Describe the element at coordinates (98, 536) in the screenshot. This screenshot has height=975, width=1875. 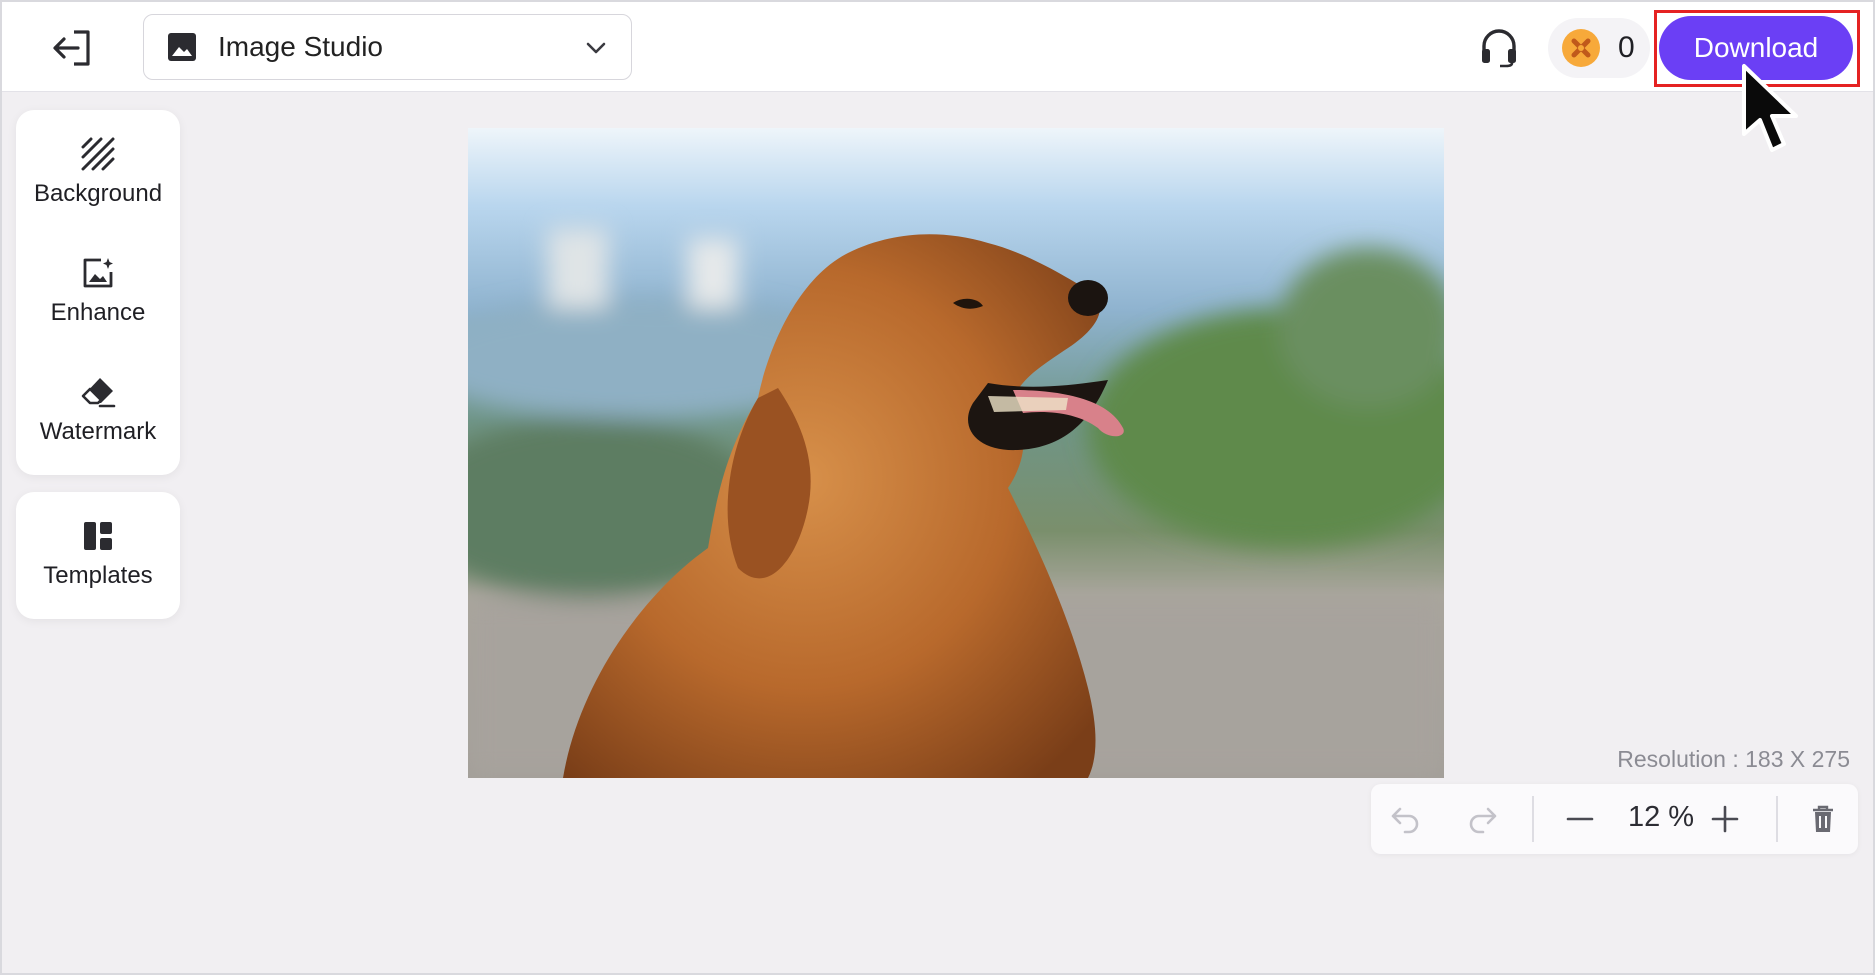
I see `templates-layout-icon` at that location.